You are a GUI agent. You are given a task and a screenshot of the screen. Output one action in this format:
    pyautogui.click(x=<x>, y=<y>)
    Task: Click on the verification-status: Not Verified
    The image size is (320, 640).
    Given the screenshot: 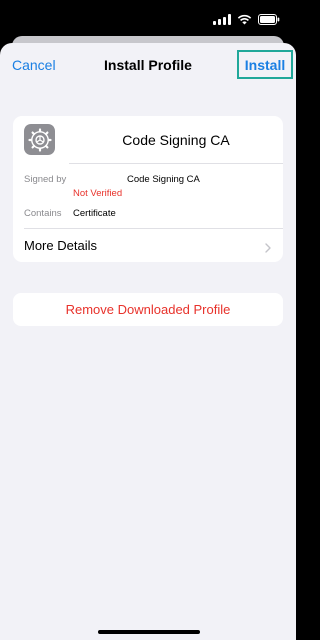 What is the action you would take?
    pyautogui.click(x=98, y=193)
    